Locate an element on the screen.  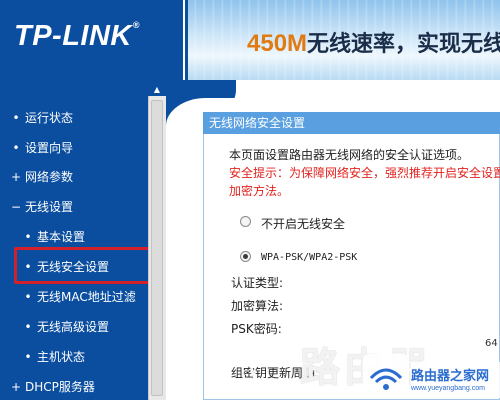
highlight-box is located at coordinates (86, 265).